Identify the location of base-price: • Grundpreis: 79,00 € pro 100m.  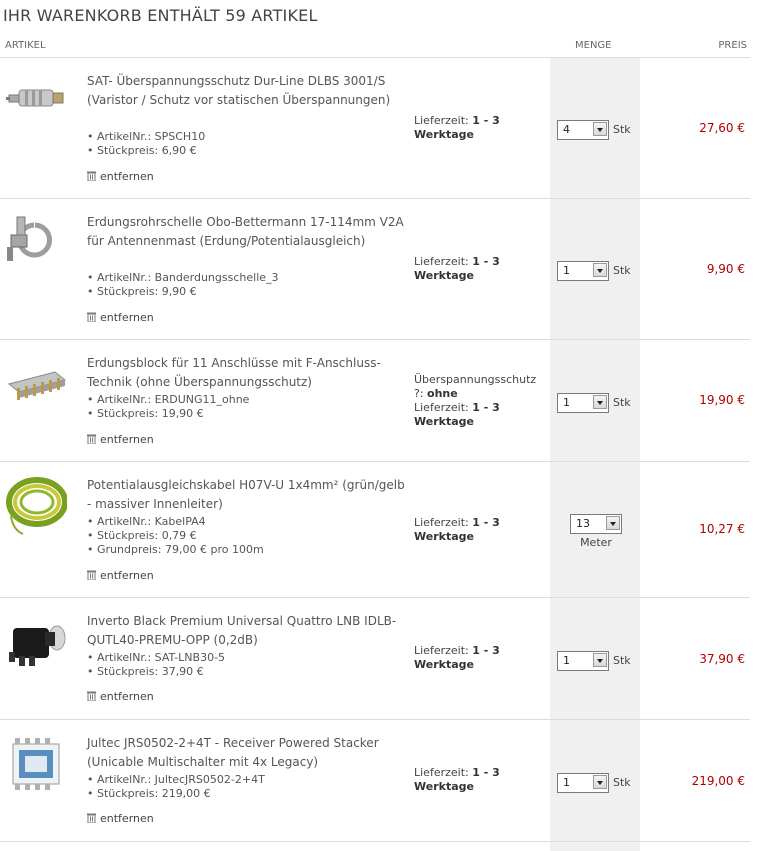
(175, 549).